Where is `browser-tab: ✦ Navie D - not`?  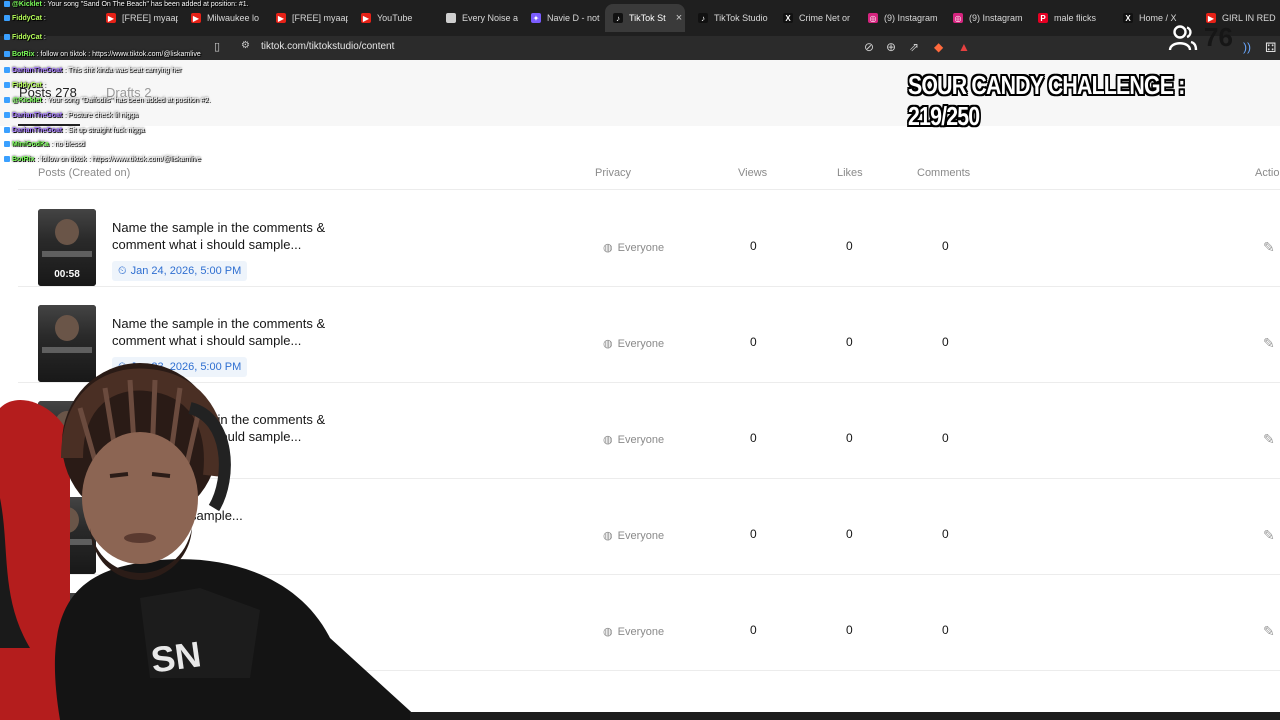 browser-tab: ✦ Navie D - not is located at coordinates (563, 18).